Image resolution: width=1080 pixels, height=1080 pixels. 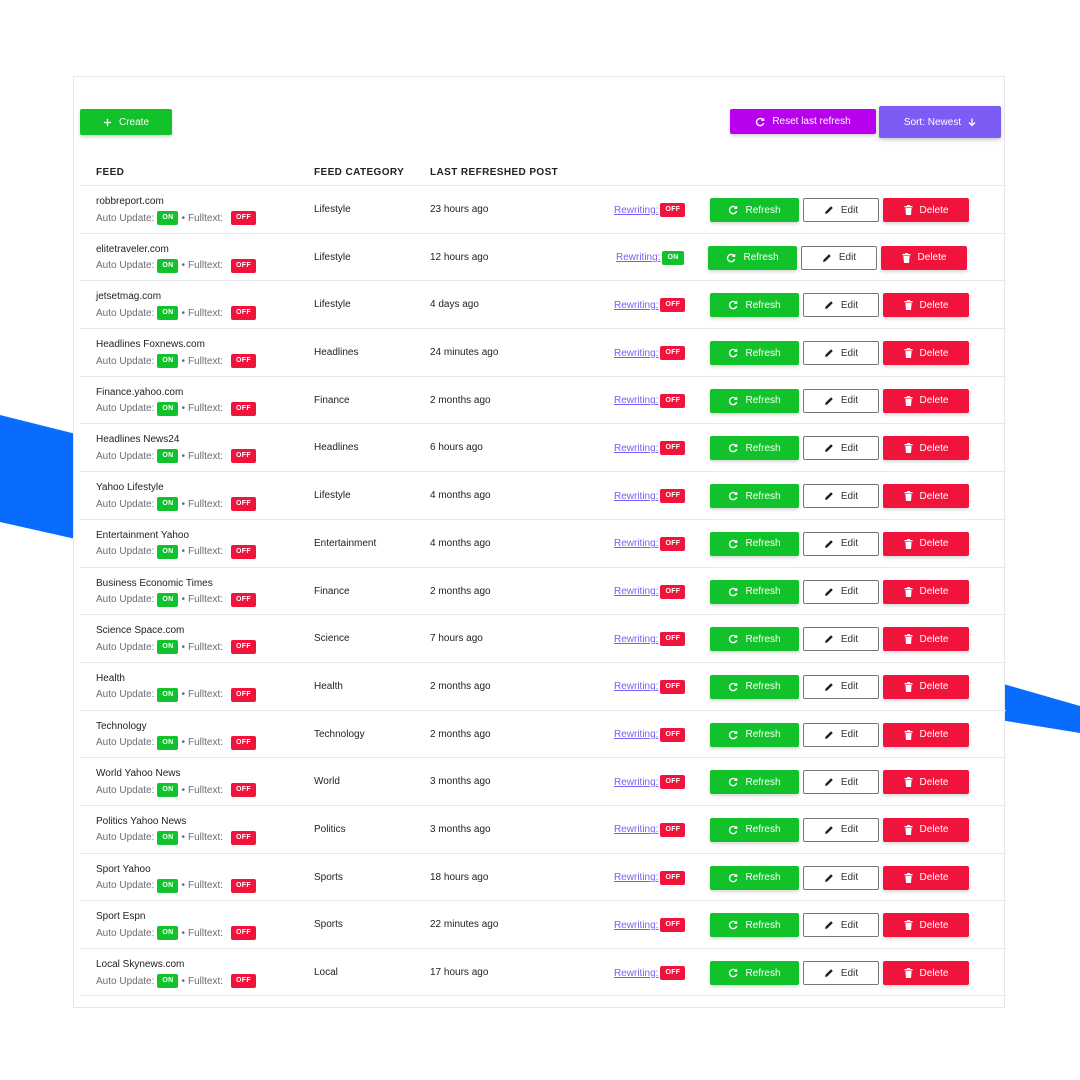 I want to click on reset-last-refresh-button: Reset last refresh, so click(x=803, y=121).